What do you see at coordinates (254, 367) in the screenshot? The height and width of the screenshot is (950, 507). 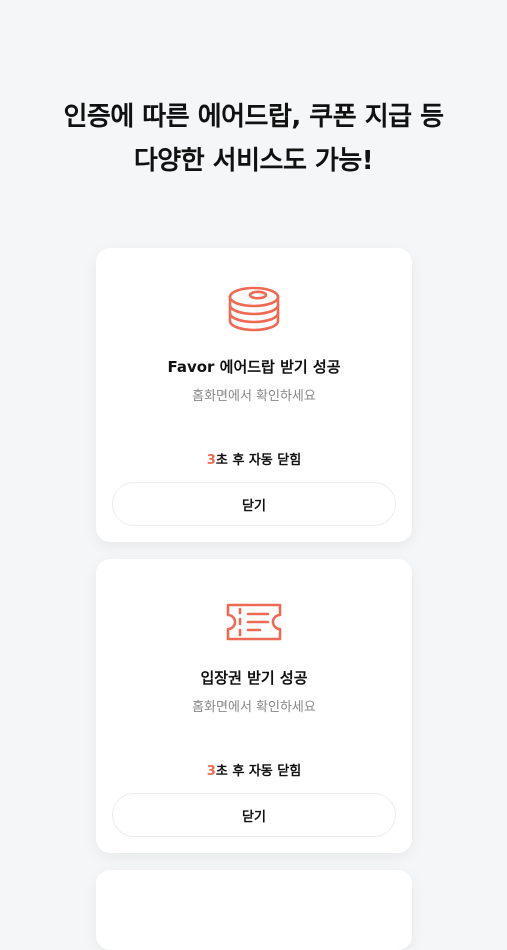 I see `card-title: Favor 에어드랍 받기 성공` at bounding box center [254, 367].